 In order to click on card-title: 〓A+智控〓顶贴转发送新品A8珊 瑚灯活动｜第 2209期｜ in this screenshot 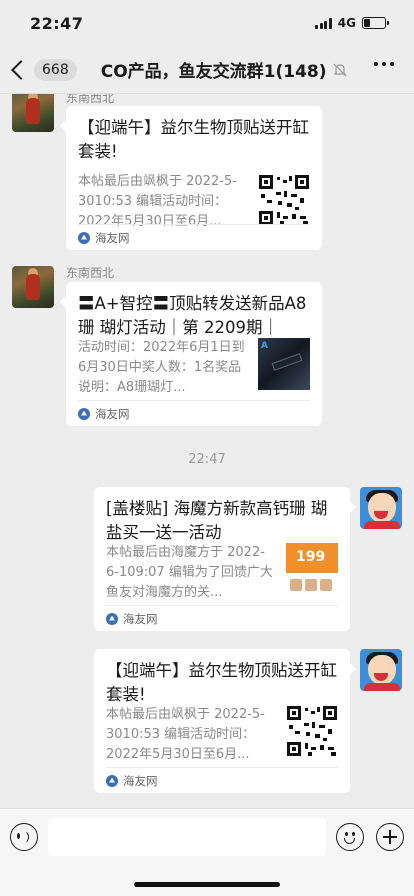, I will do `click(192, 315)`.